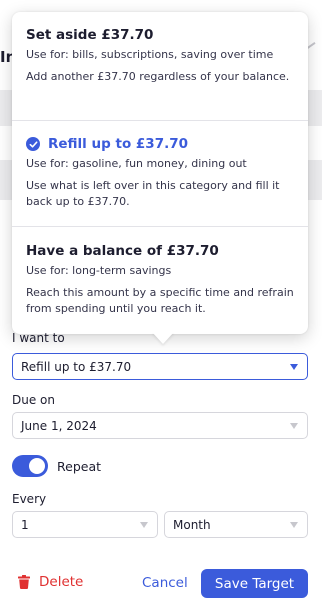 The height and width of the screenshot is (600, 322). What do you see at coordinates (90, 35) in the screenshot?
I see `option-title: Set aside £37.70` at bounding box center [90, 35].